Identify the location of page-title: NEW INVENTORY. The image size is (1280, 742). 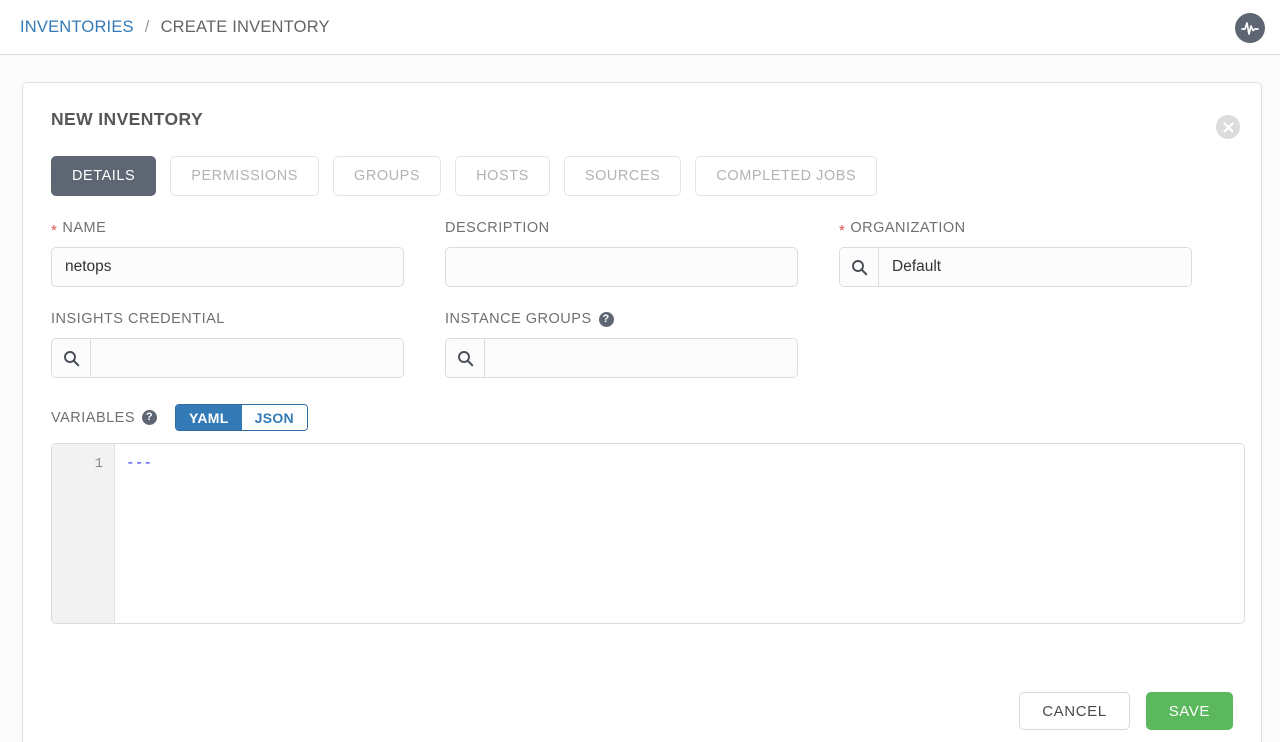
(127, 119).